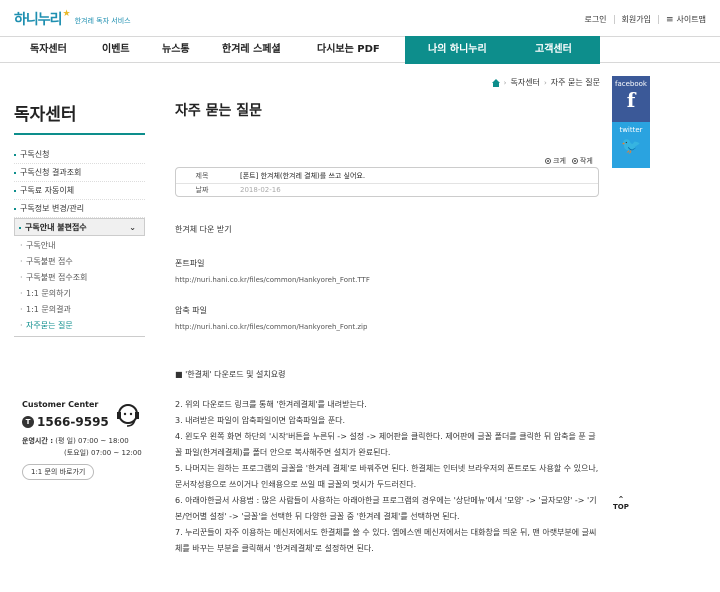 Image resolution: width=720 pixels, height=592 pixels. Describe the element at coordinates (176, 50) in the screenshot. I see `nav-newstong: 뉴스통` at that location.